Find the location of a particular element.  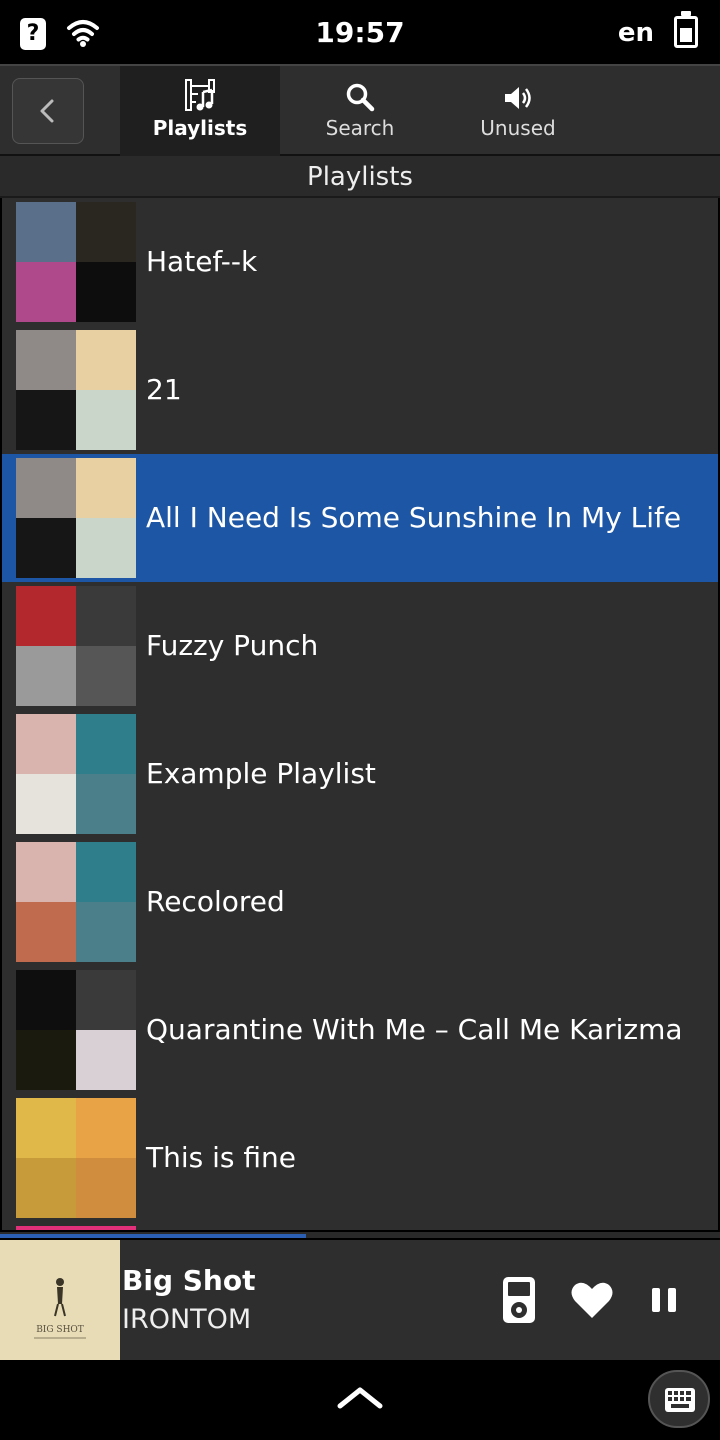

album-art: BIG SHOT is located at coordinates (60, 1300).